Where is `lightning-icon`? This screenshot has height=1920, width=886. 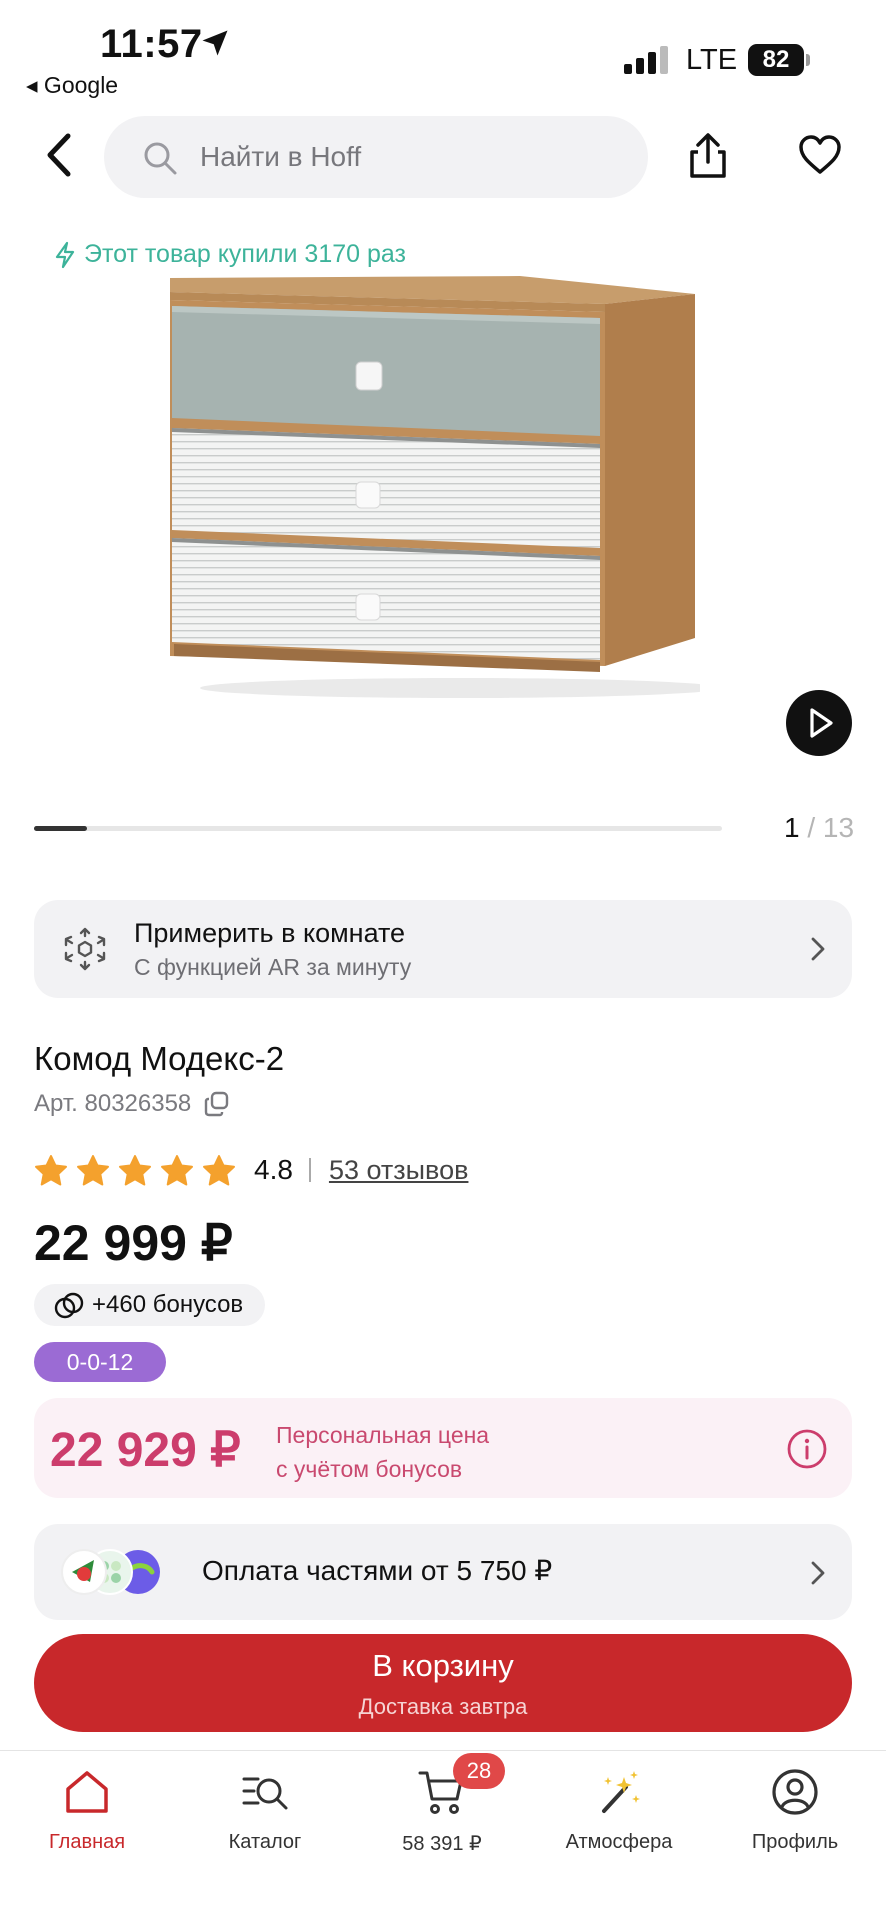 lightning-icon is located at coordinates (65, 254).